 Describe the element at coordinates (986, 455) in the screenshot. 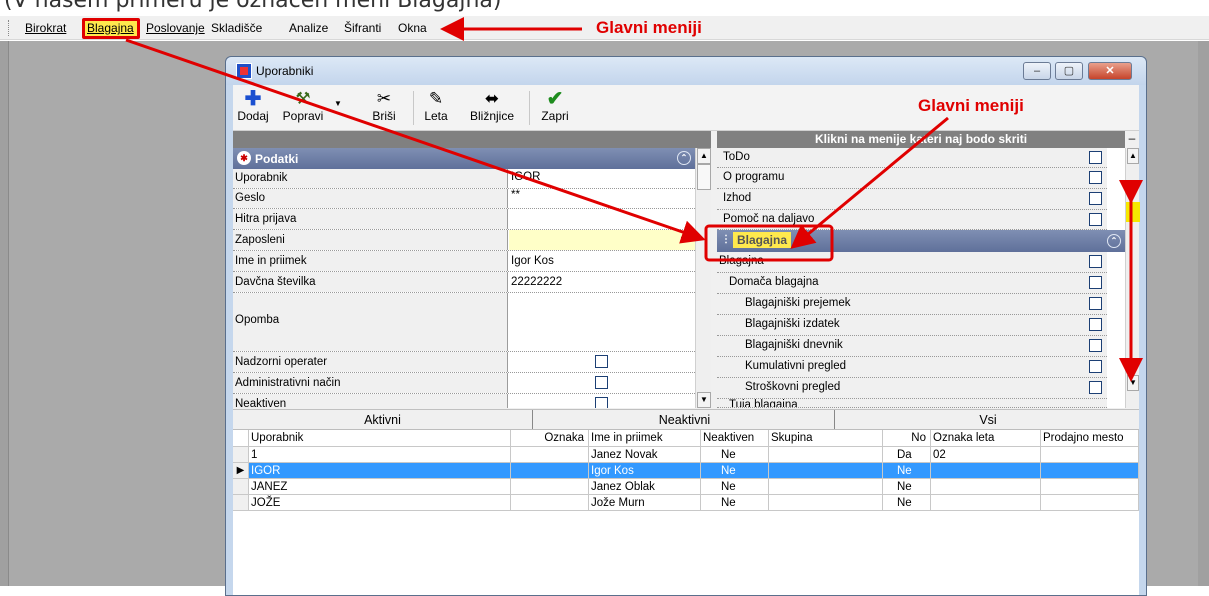

I see `table-cell: 02` at that location.